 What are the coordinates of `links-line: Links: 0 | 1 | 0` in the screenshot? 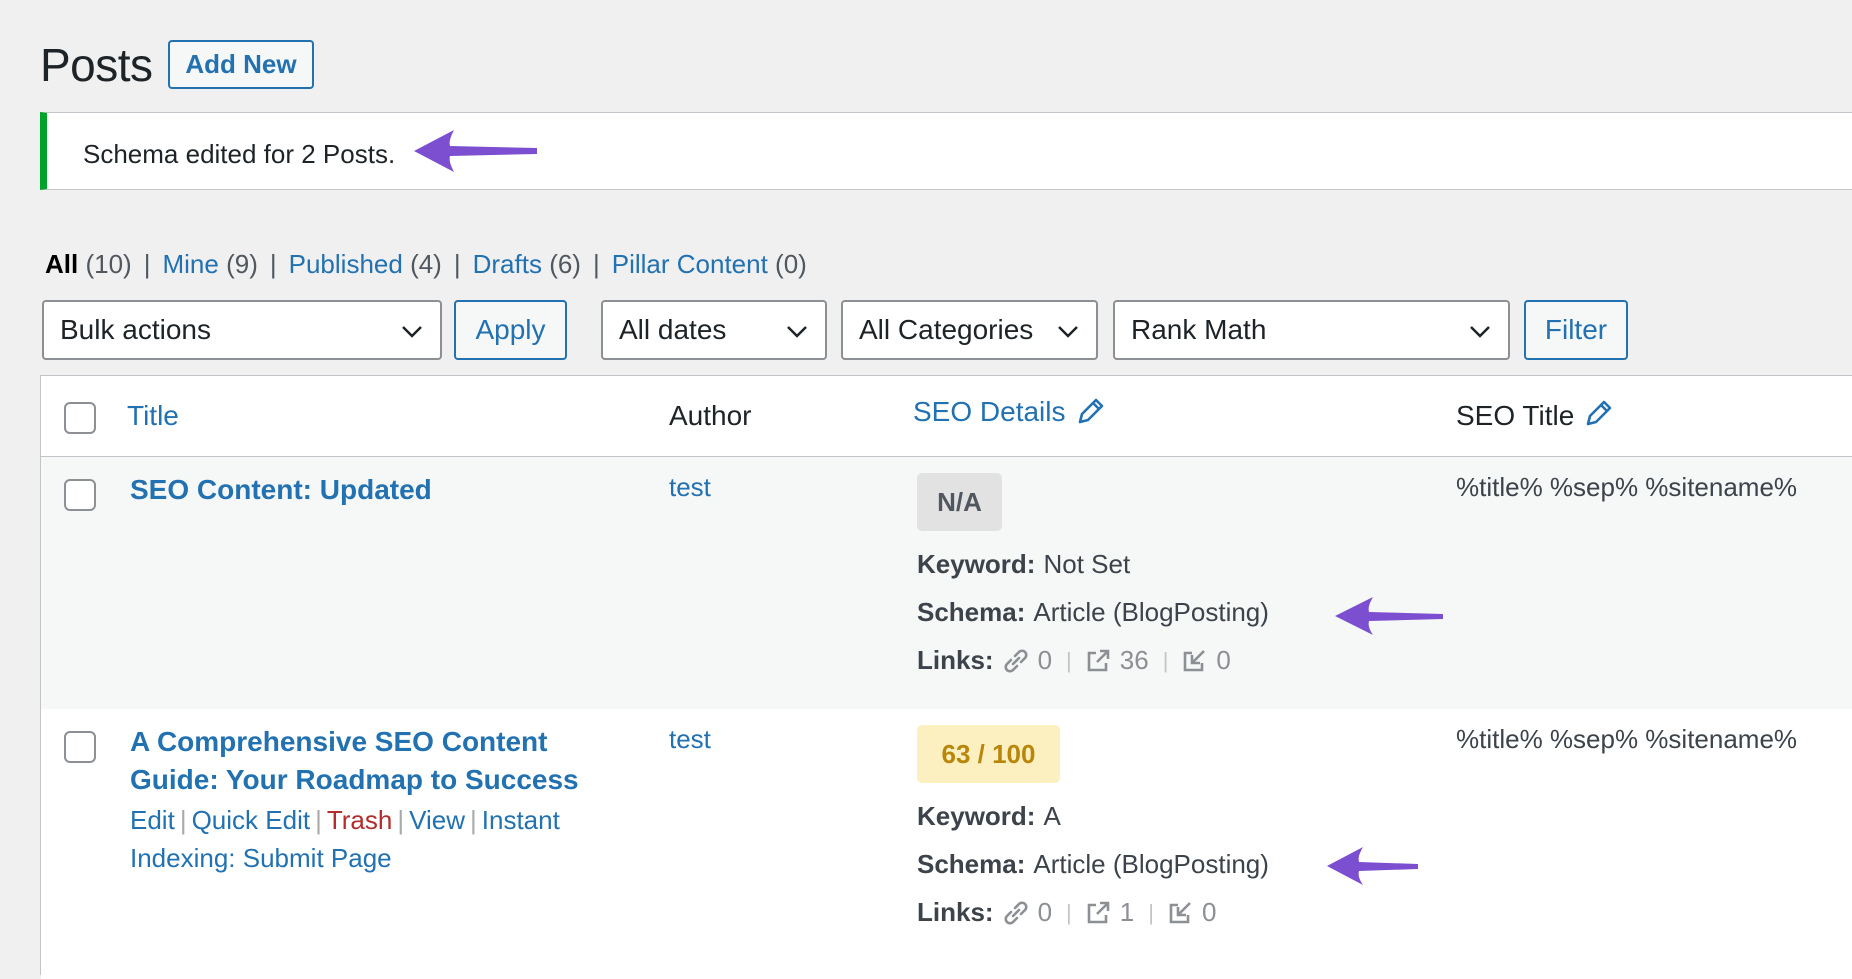 It's located at (1071, 912).